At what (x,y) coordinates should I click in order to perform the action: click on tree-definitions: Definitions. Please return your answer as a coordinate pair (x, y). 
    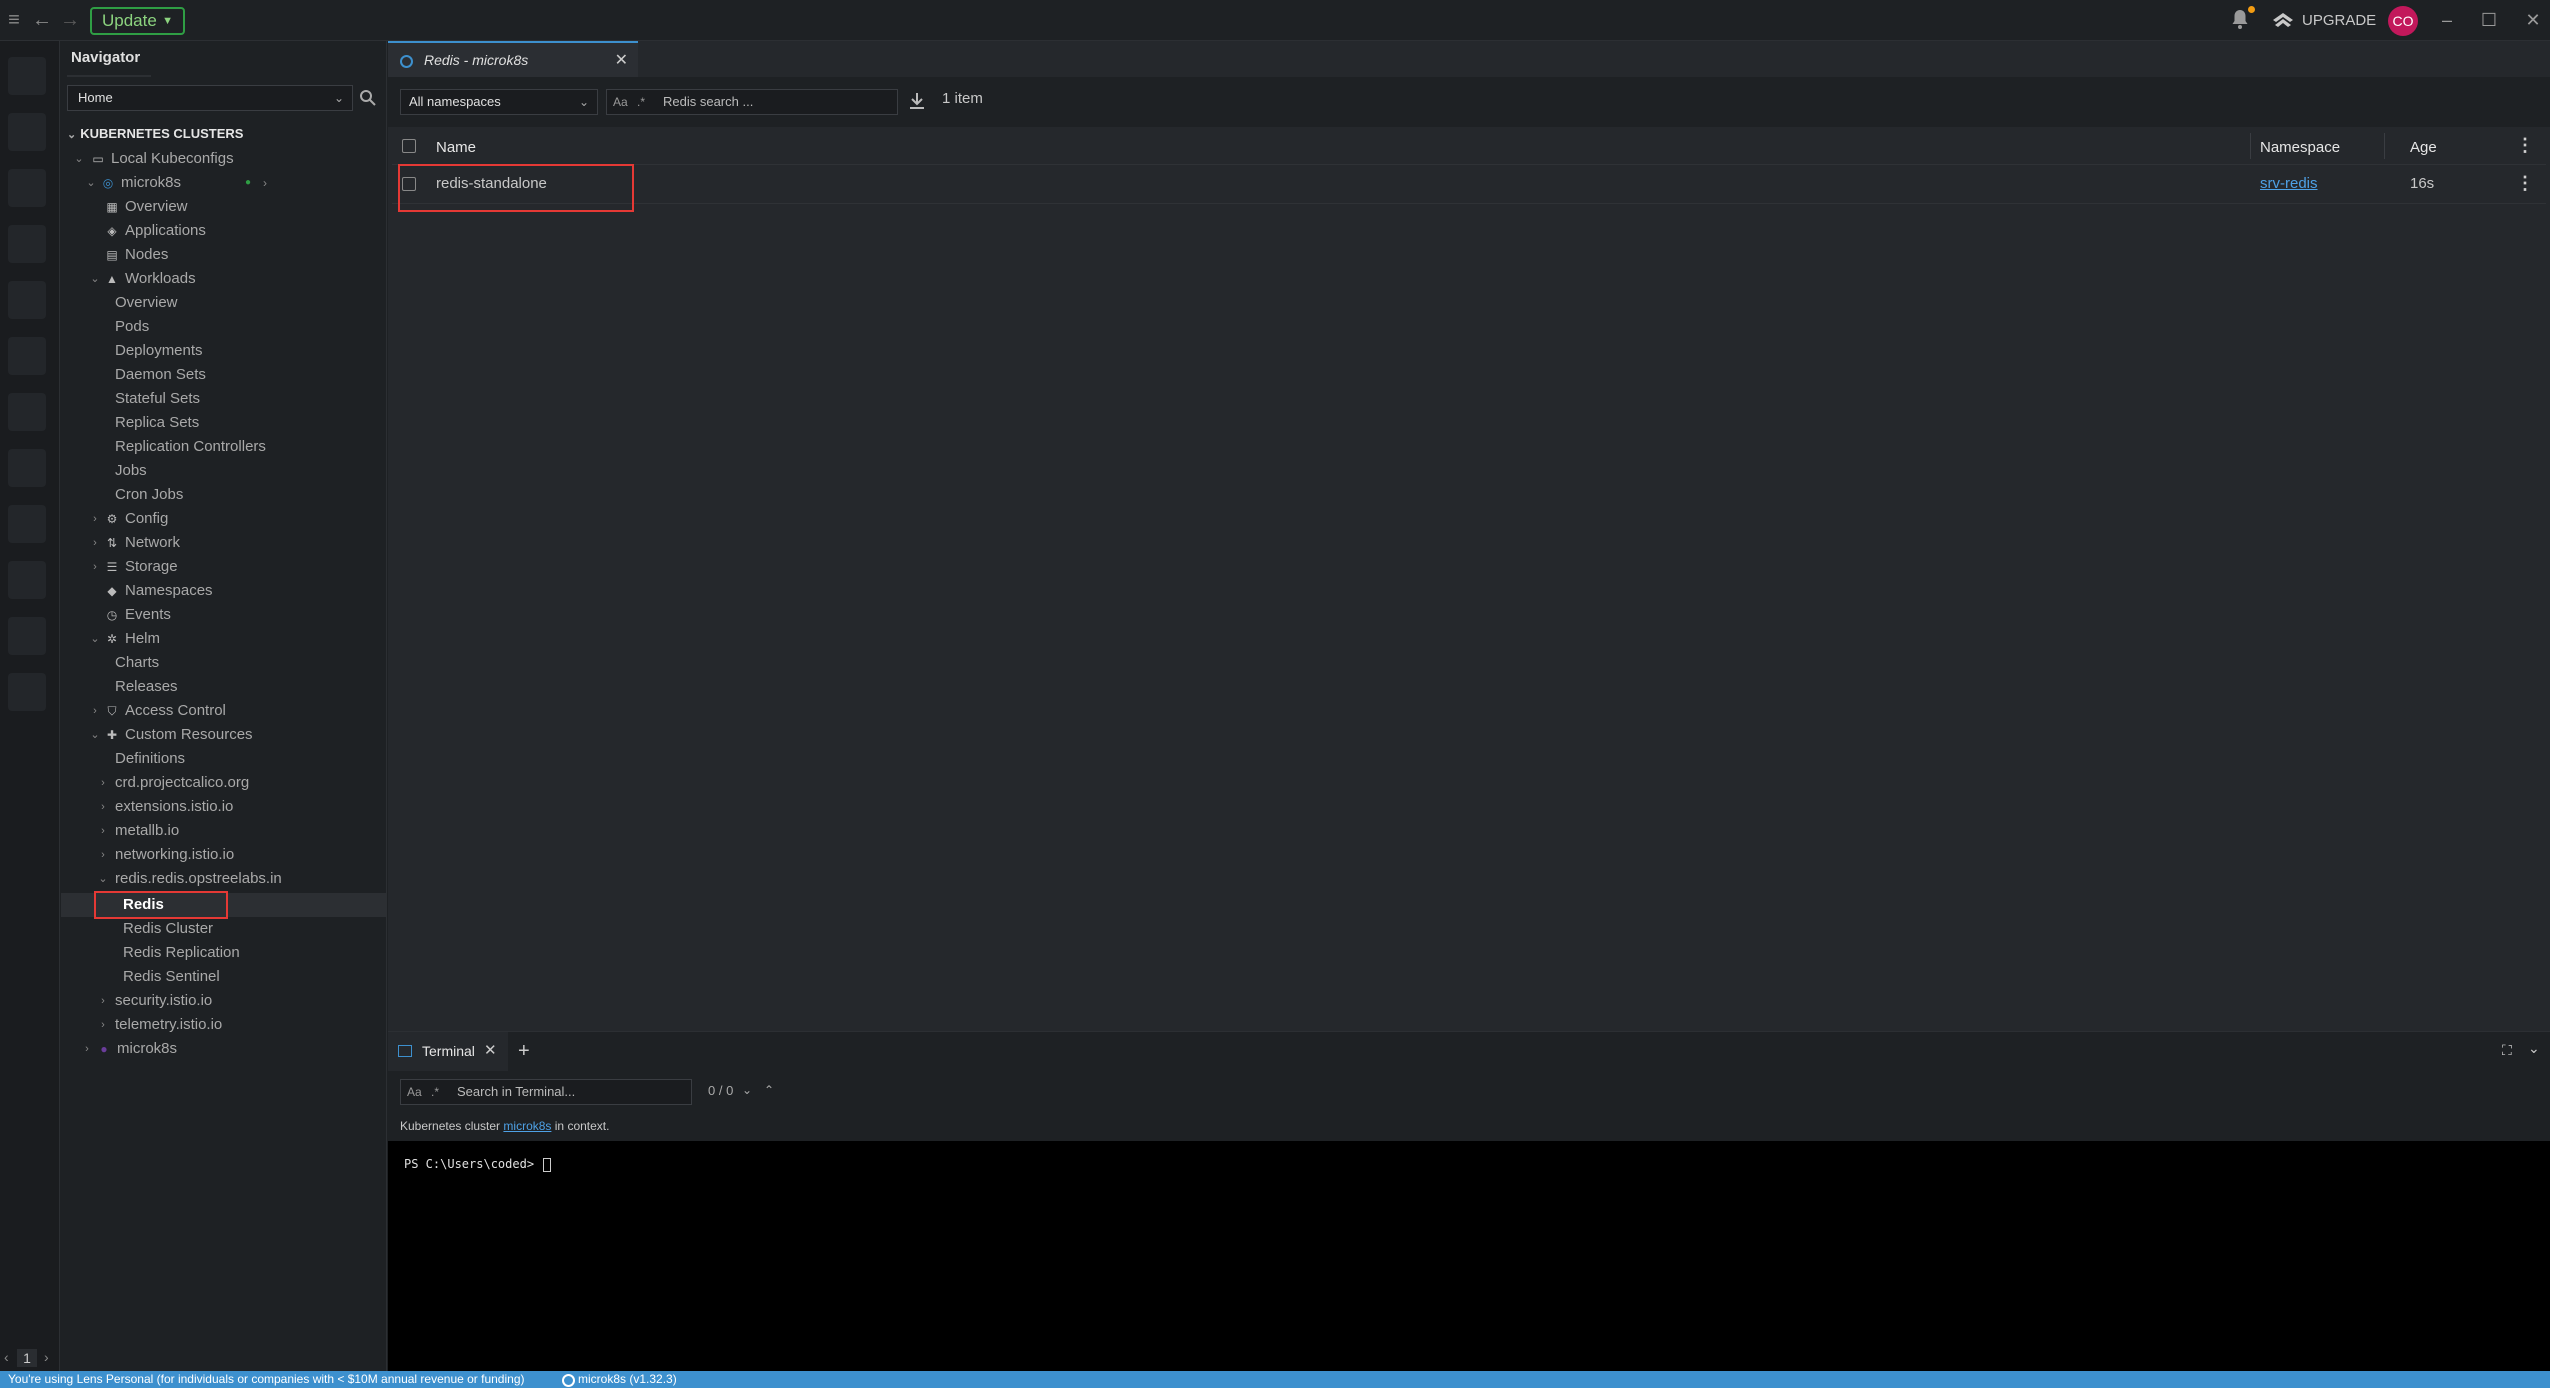
    Looking at the image, I should click on (150, 759).